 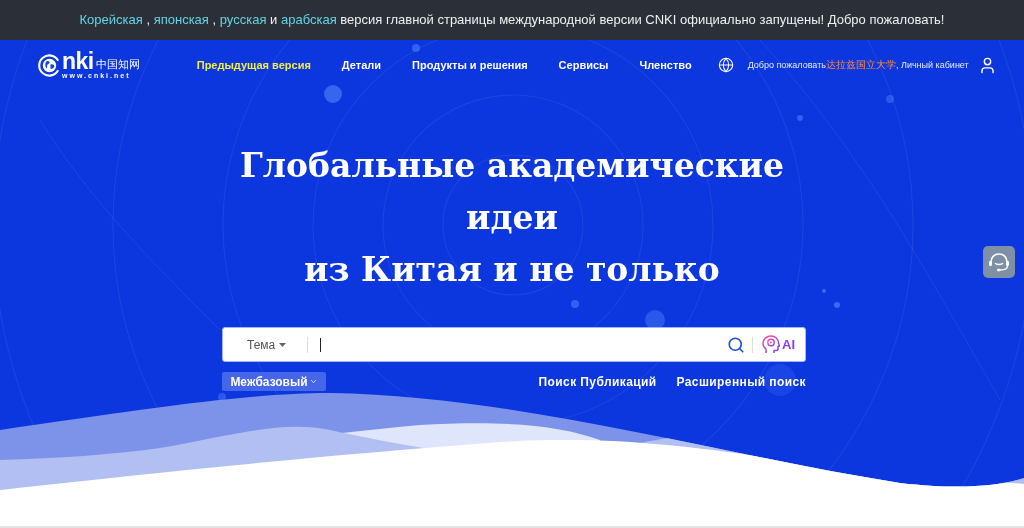 I want to click on welcome-text: Добро пожаловать达拉兹国立大学, Личный кабинет, so click(x=858, y=65).